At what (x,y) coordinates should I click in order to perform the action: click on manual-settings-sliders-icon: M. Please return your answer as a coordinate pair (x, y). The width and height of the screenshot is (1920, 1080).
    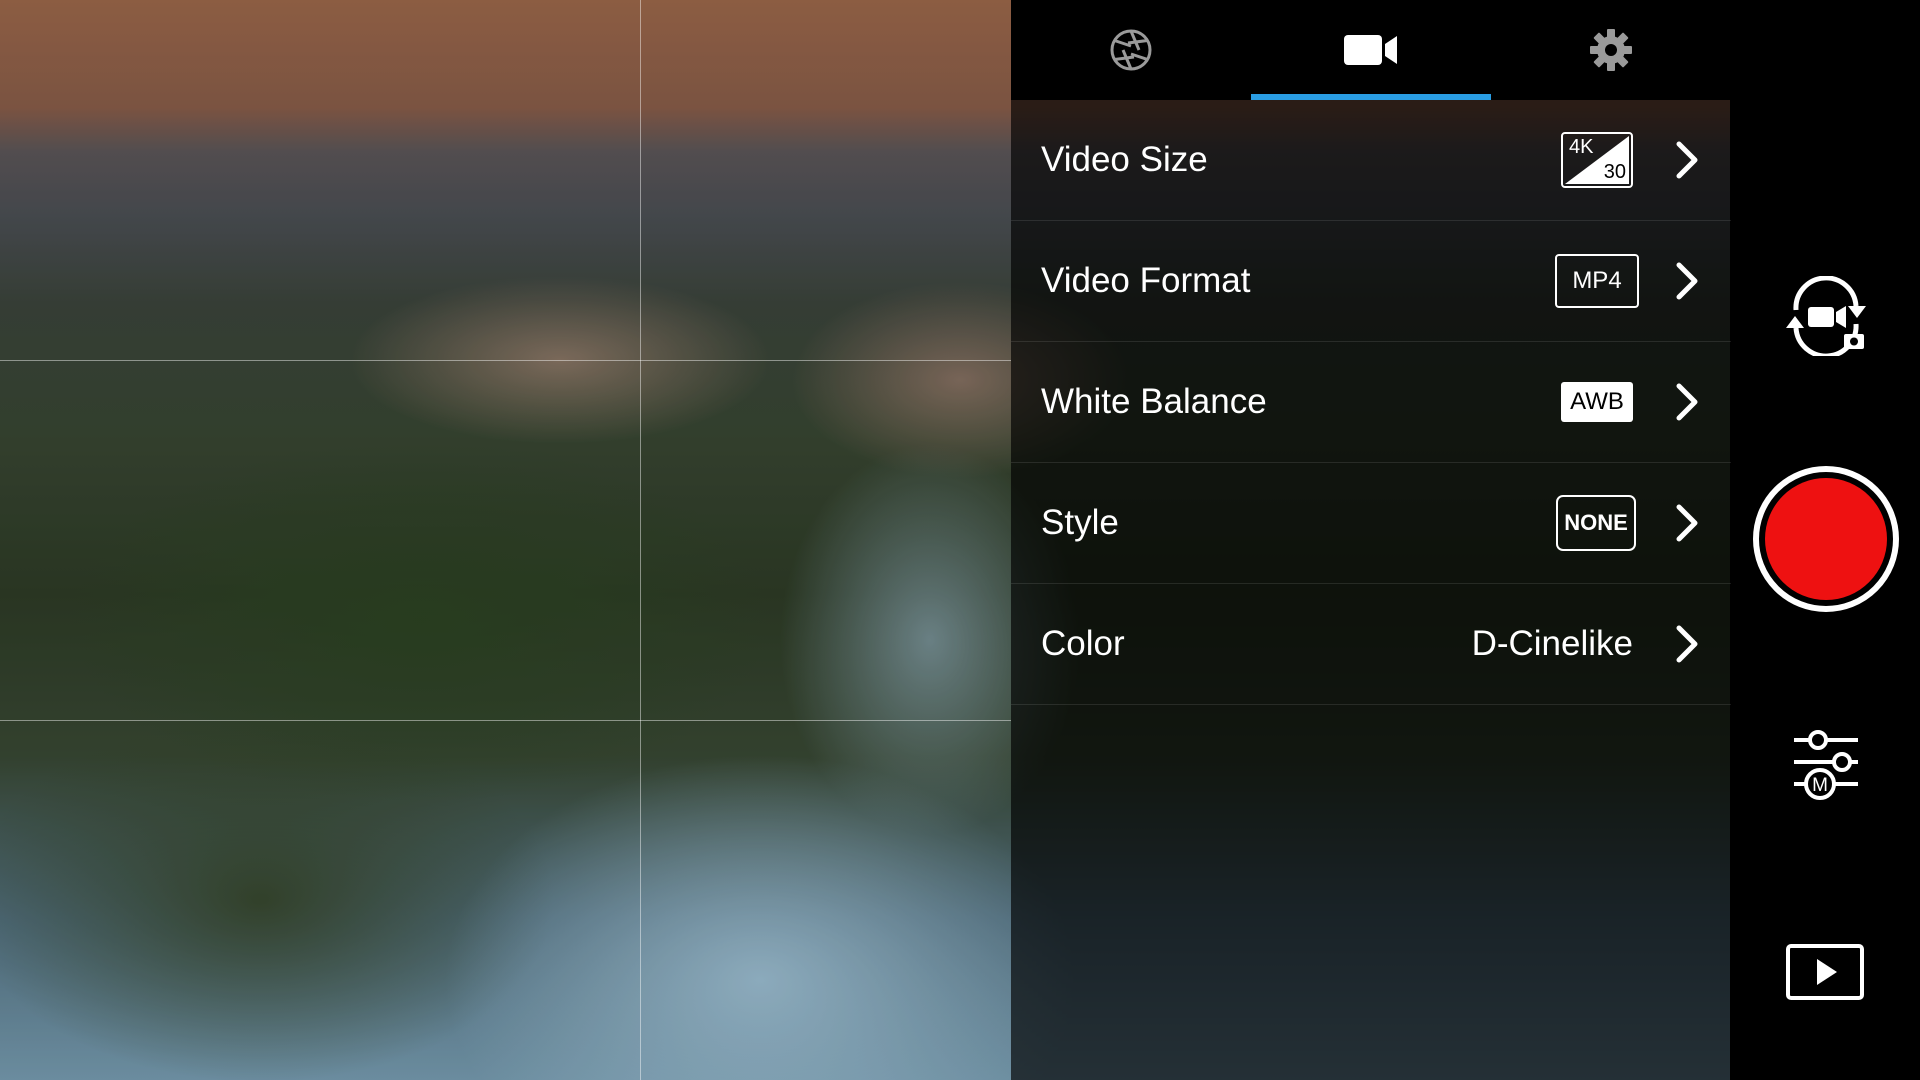
    Looking at the image, I should click on (1826, 765).